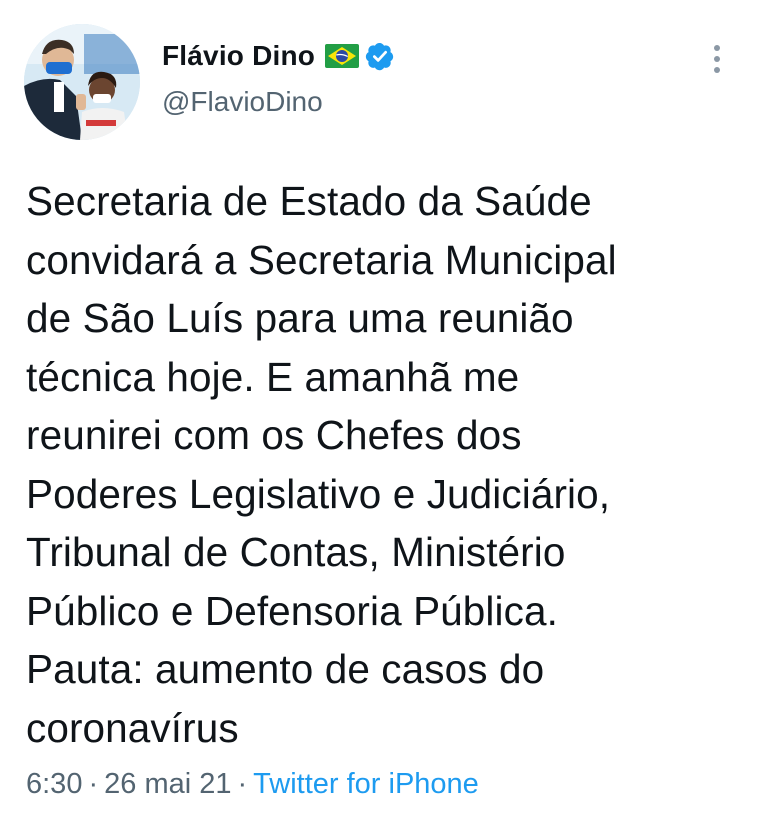 This screenshot has width=760, height=832. Describe the element at coordinates (238, 56) in the screenshot. I see `display-name: Flávio Dino` at that location.